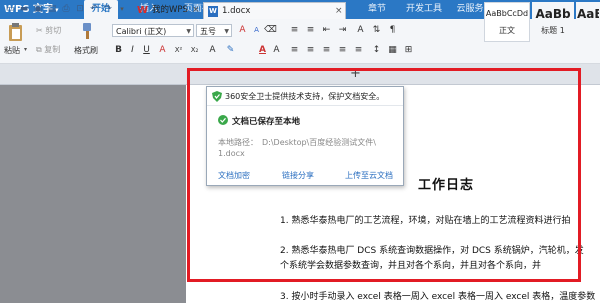 The width and height of the screenshot is (600, 303). Describe the element at coordinates (213, 11) in the screenshot. I see `word-document-icon: W` at that location.